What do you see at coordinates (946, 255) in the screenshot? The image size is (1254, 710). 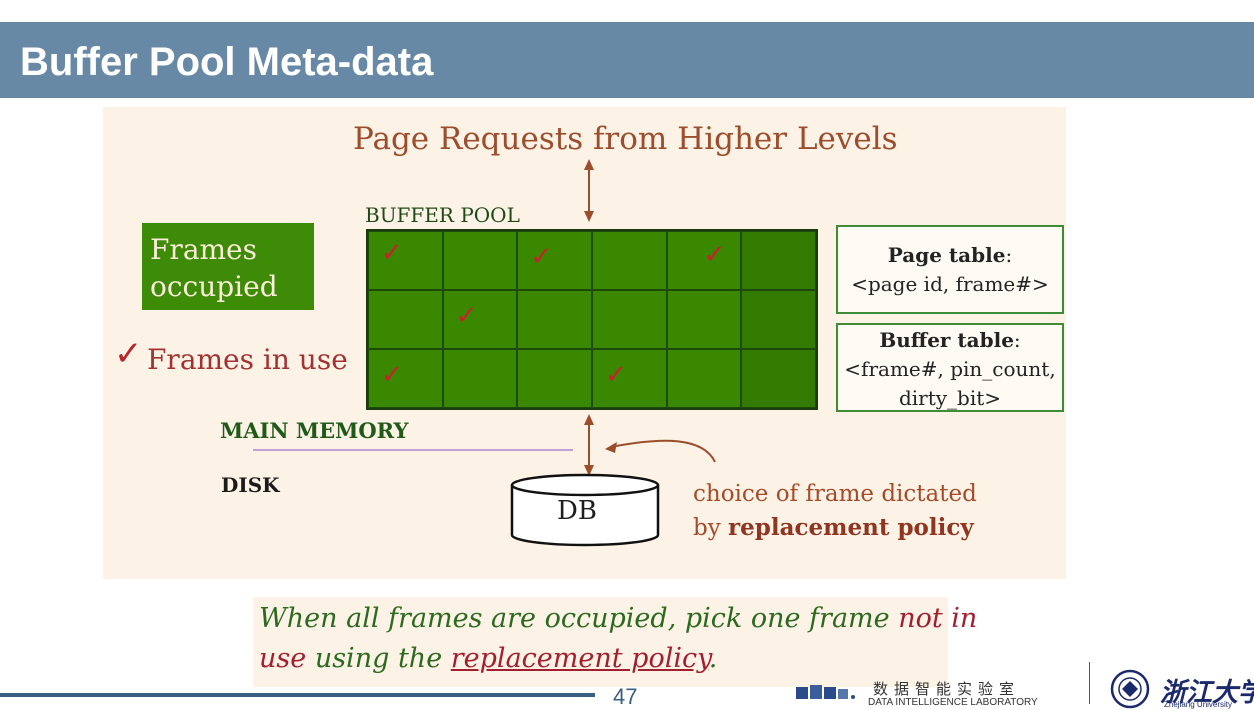 I see `page-table-title: Page table` at bounding box center [946, 255].